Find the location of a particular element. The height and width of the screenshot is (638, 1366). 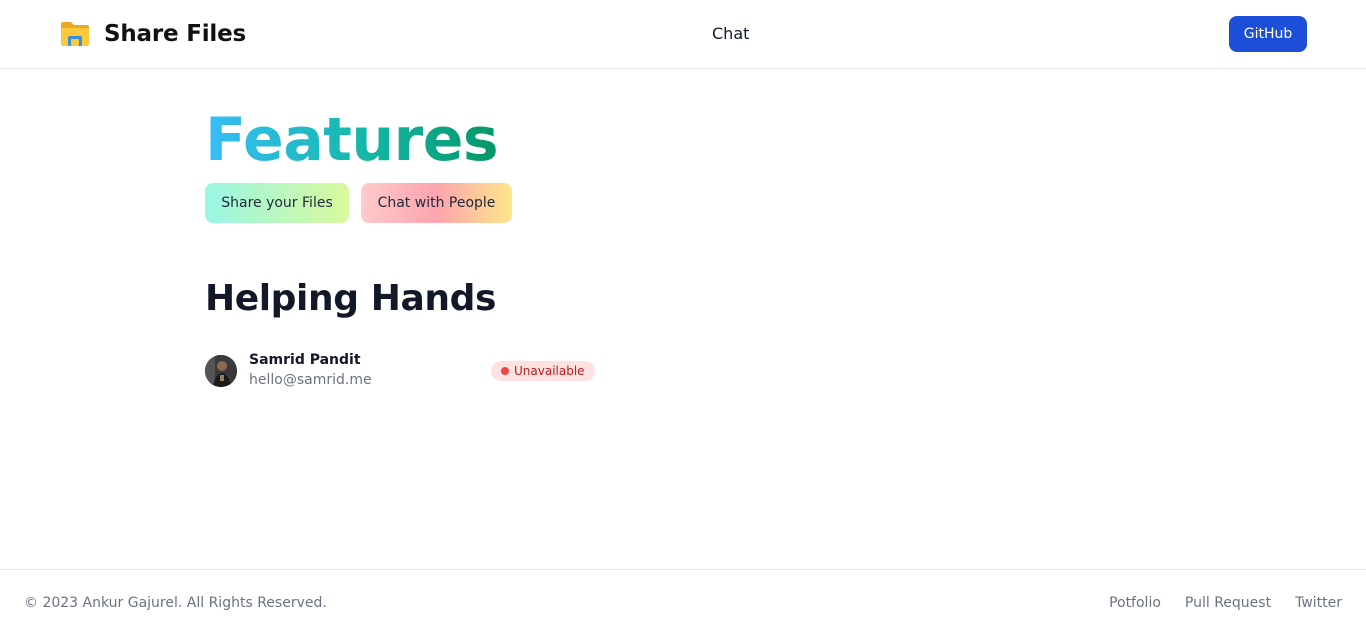

github-button: GitHub is located at coordinates (1268, 34).